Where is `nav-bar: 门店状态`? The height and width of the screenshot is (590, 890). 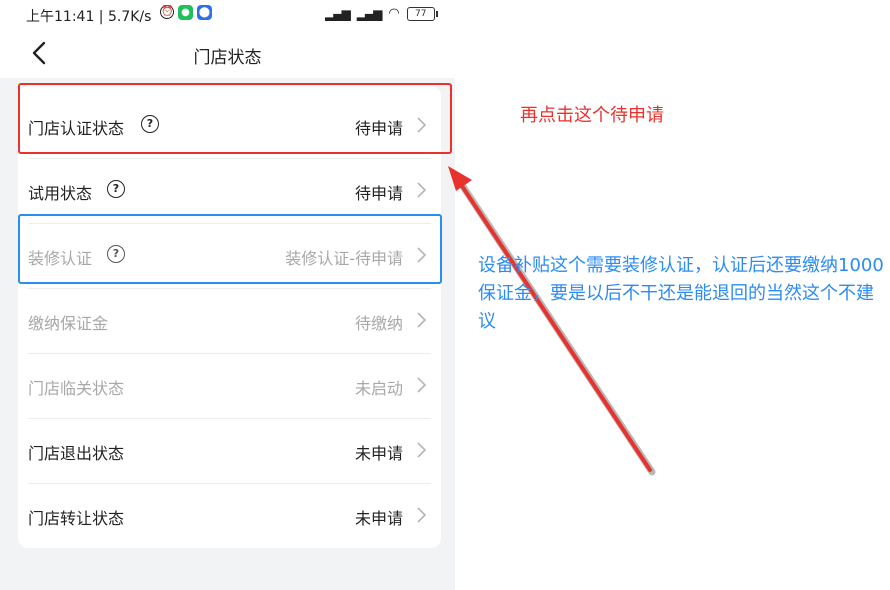
nav-bar: 门店状态 is located at coordinates (227, 54).